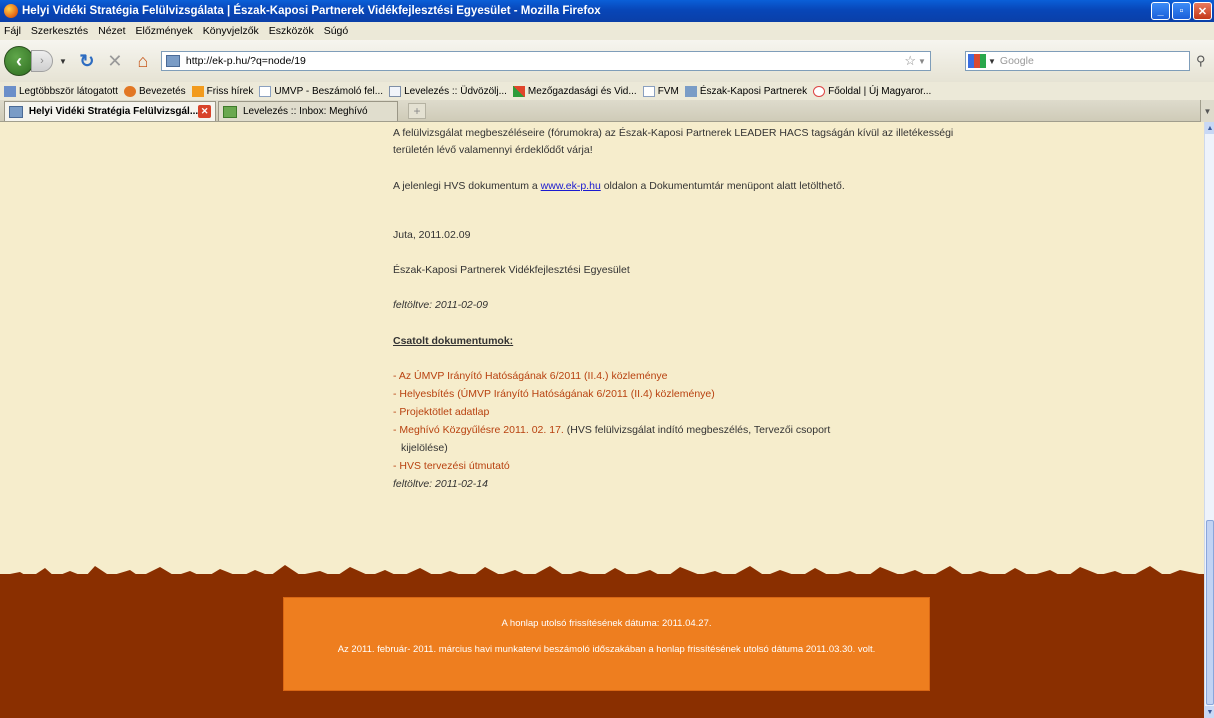 The image size is (1214, 718). I want to click on url-actions: ☆ ▼, so click(917, 61).